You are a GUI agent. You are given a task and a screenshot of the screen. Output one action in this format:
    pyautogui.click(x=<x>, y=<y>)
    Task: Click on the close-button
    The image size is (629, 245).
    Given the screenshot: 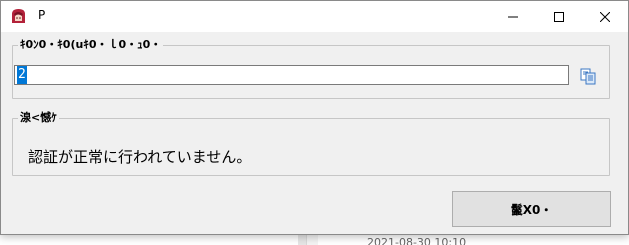 What is the action you would take?
    pyautogui.click(x=605, y=16)
    